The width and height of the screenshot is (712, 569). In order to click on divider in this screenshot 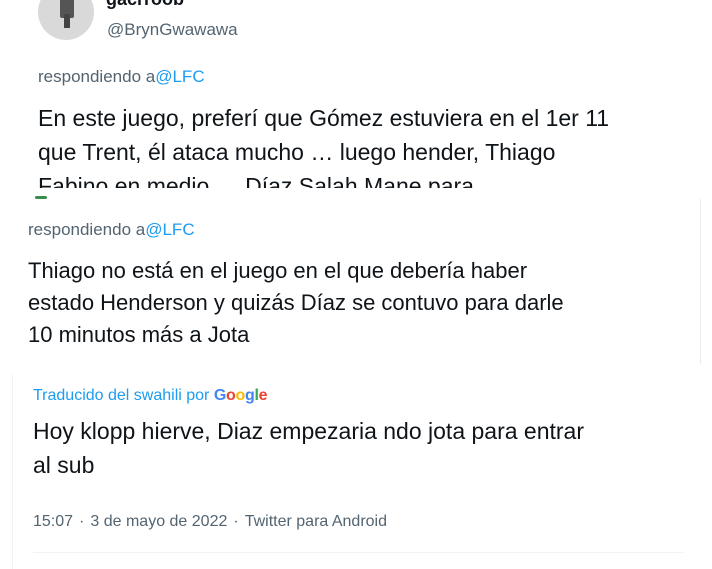, I will do `click(358, 552)`.